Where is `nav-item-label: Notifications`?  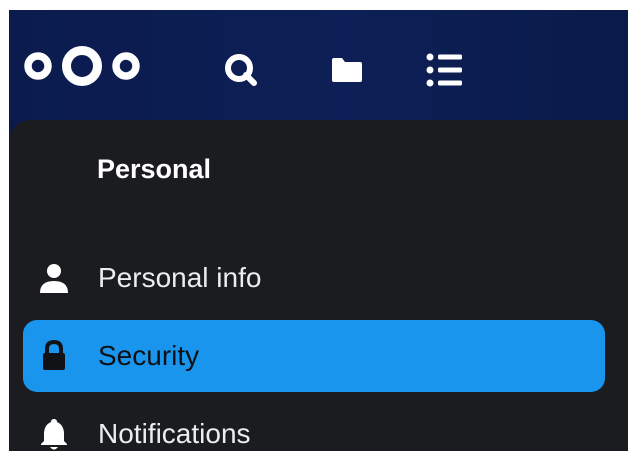
nav-item-label: Notifications is located at coordinates (174, 433).